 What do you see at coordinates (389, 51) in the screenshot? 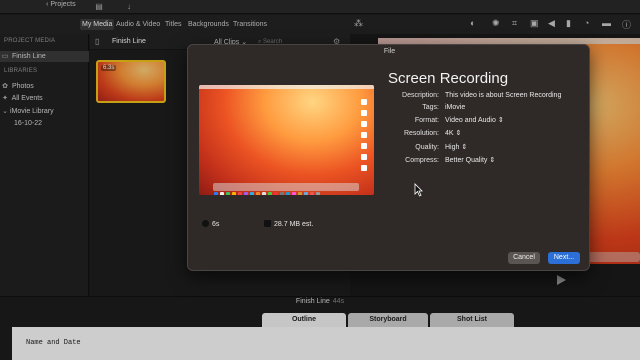
I see `dialog-title: File` at bounding box center [389, 51].